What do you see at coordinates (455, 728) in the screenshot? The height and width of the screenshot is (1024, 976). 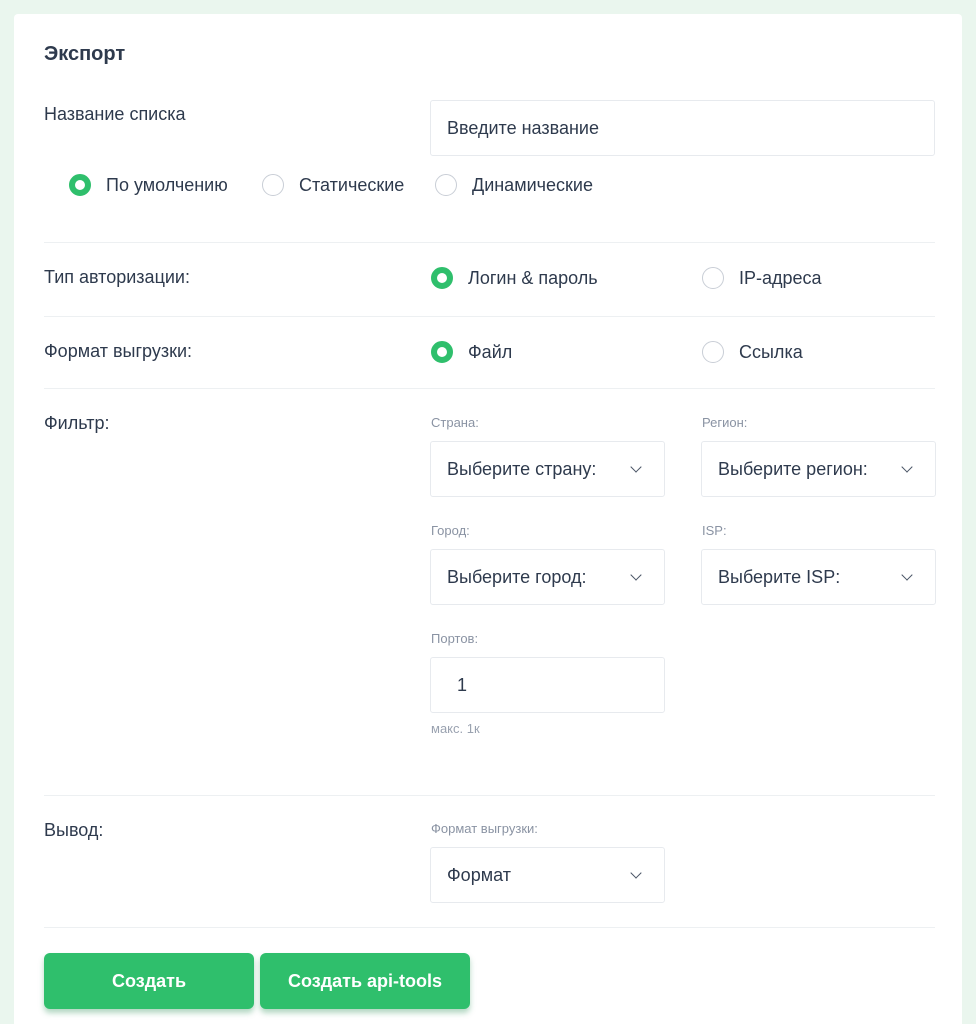 I see `ports-hint: макс. 1к` at bounding box center [455, 728].